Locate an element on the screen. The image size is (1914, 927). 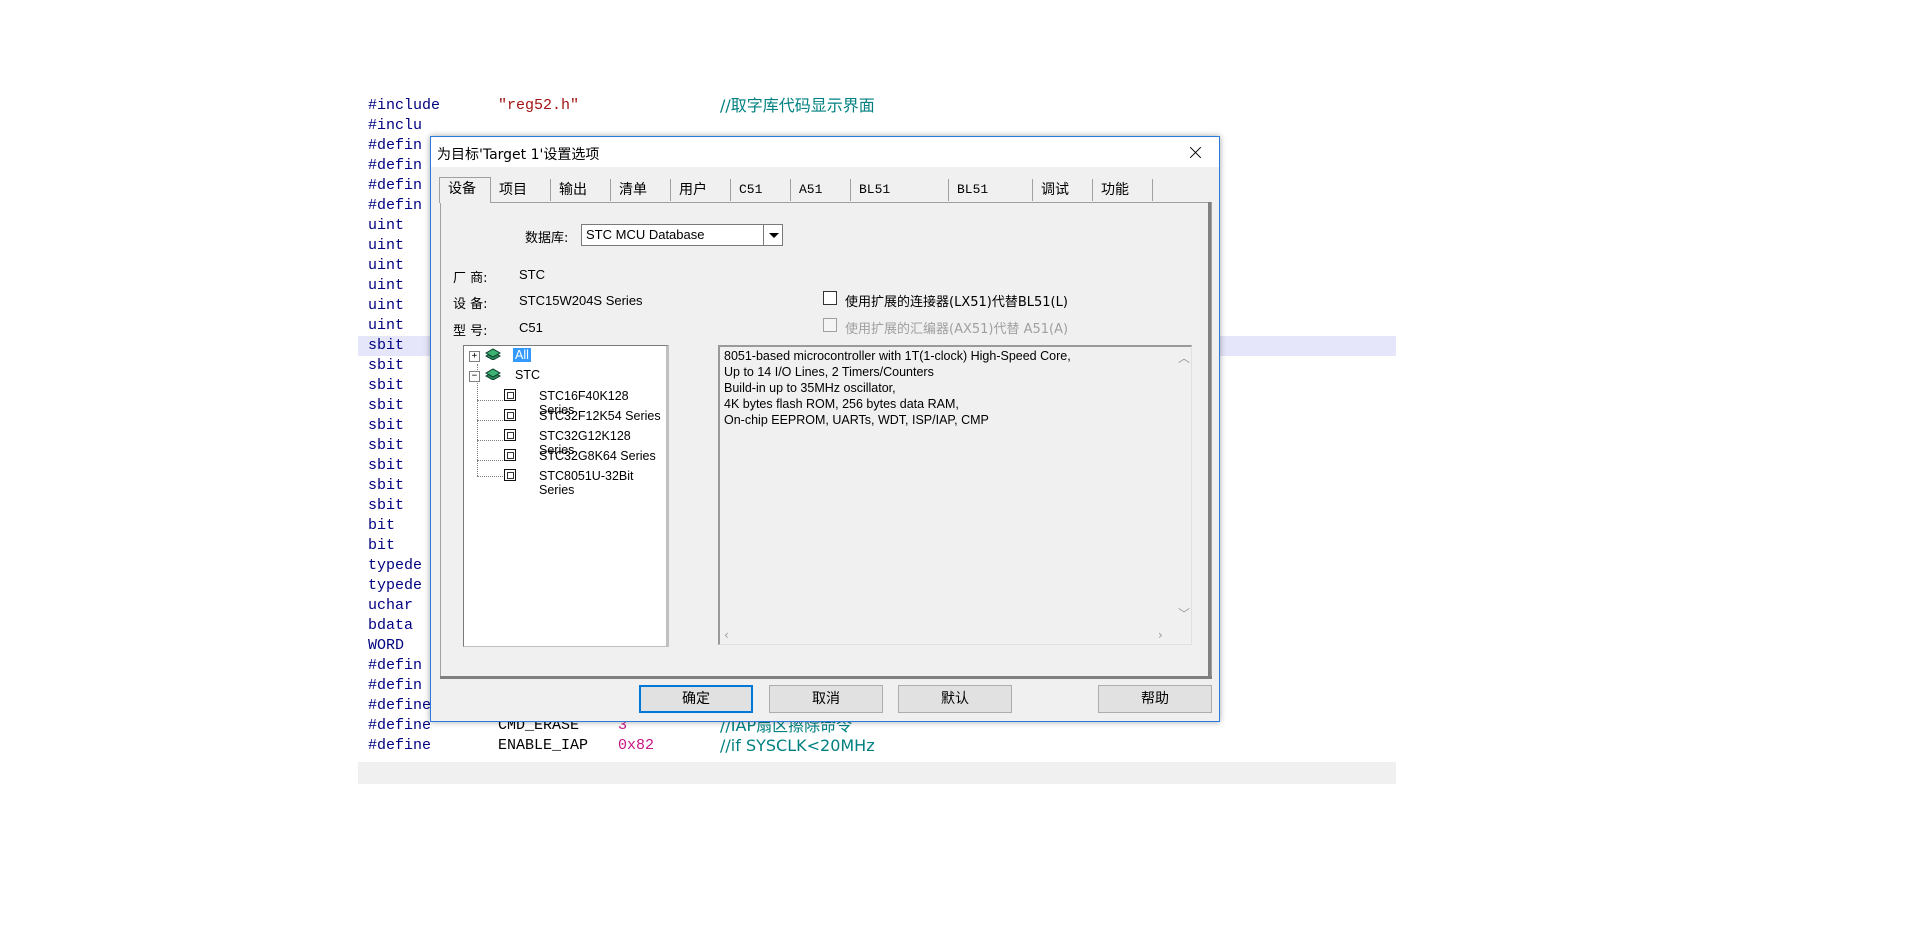
code-keyword: bdata is located at coordinates (391, 625).